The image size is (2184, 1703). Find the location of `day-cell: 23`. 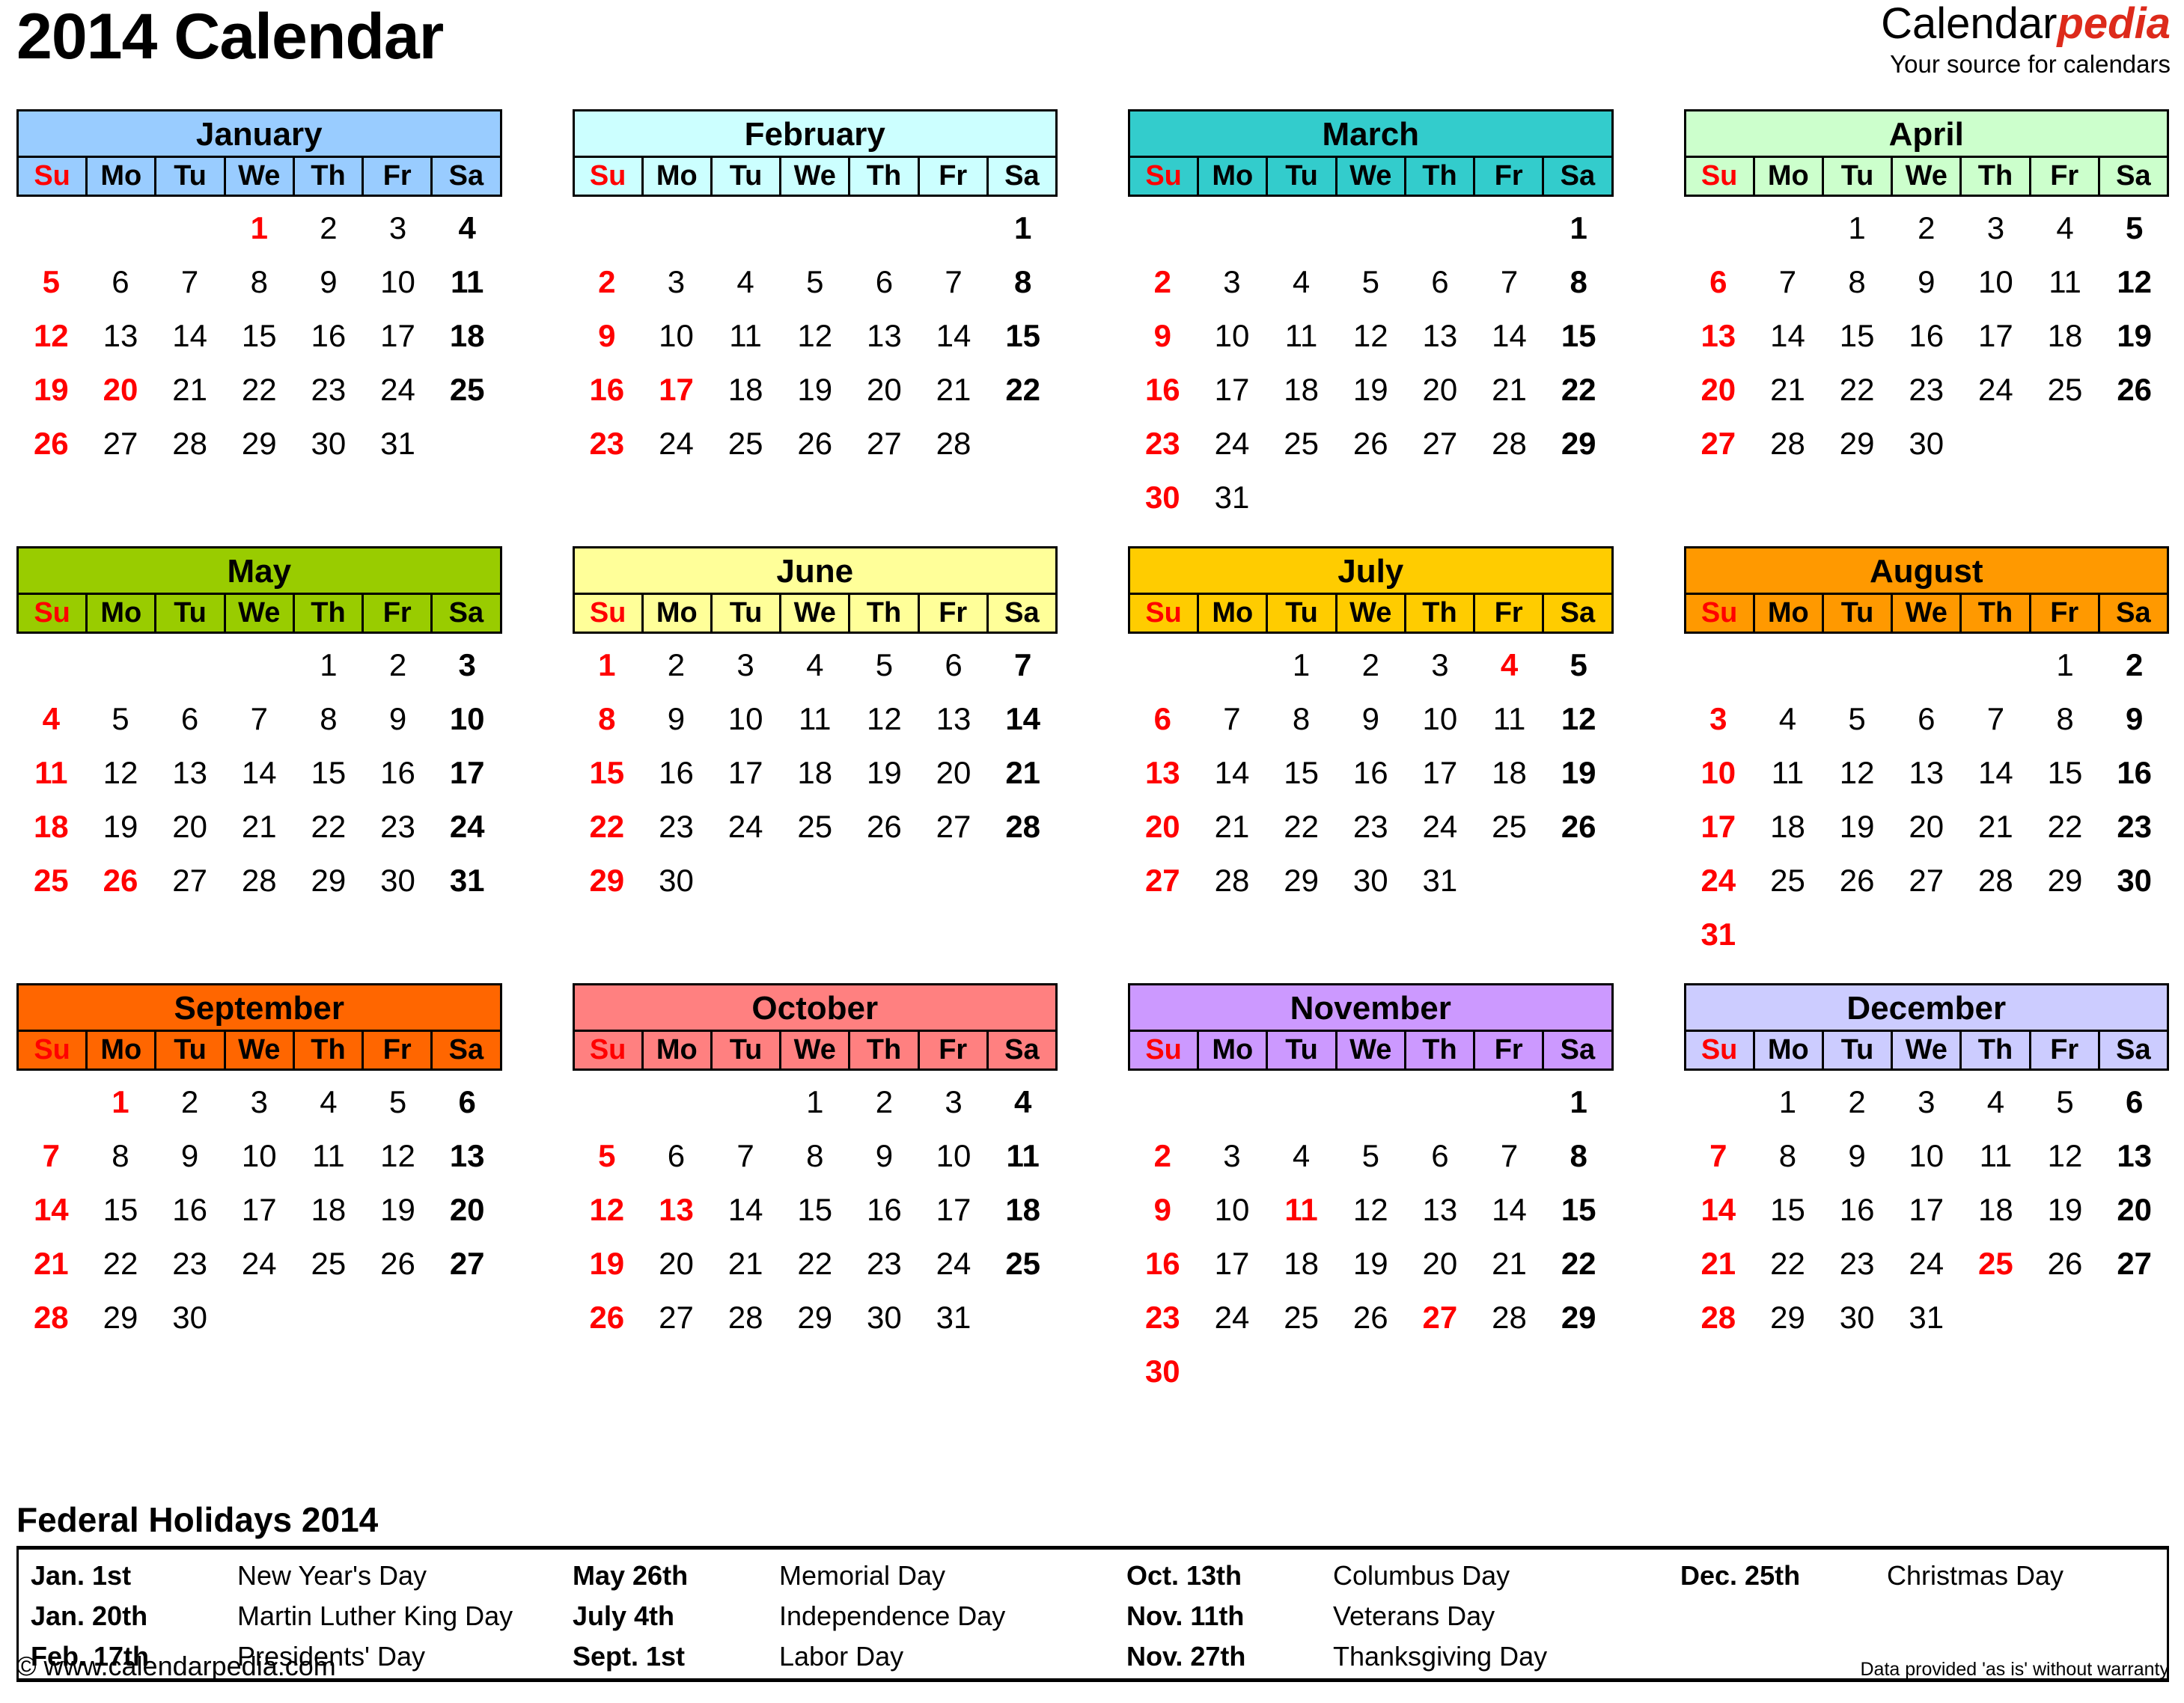

day-cell: 23 is located at coordinates (190, 1264).